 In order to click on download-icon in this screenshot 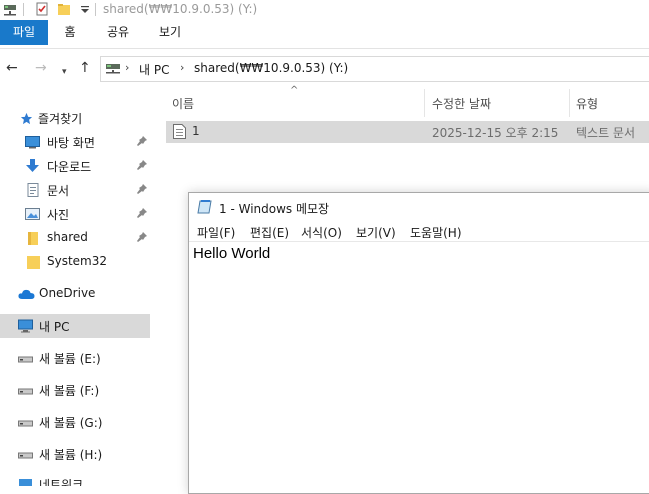, I will do `click(32, 165)`.